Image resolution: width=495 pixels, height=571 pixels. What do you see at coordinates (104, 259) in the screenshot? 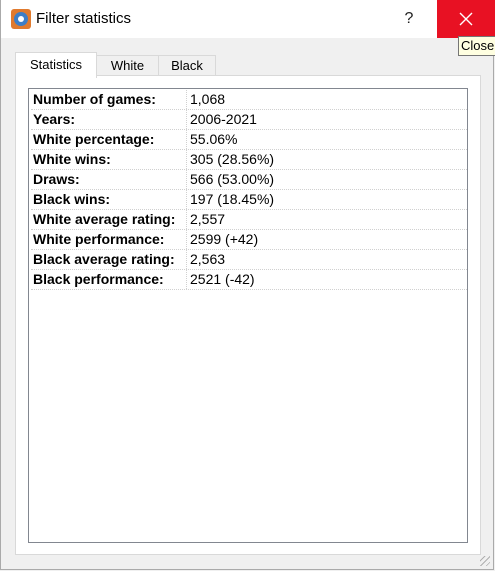
I see `stat-label: Black average rating:` at bounding box center [104, 259].